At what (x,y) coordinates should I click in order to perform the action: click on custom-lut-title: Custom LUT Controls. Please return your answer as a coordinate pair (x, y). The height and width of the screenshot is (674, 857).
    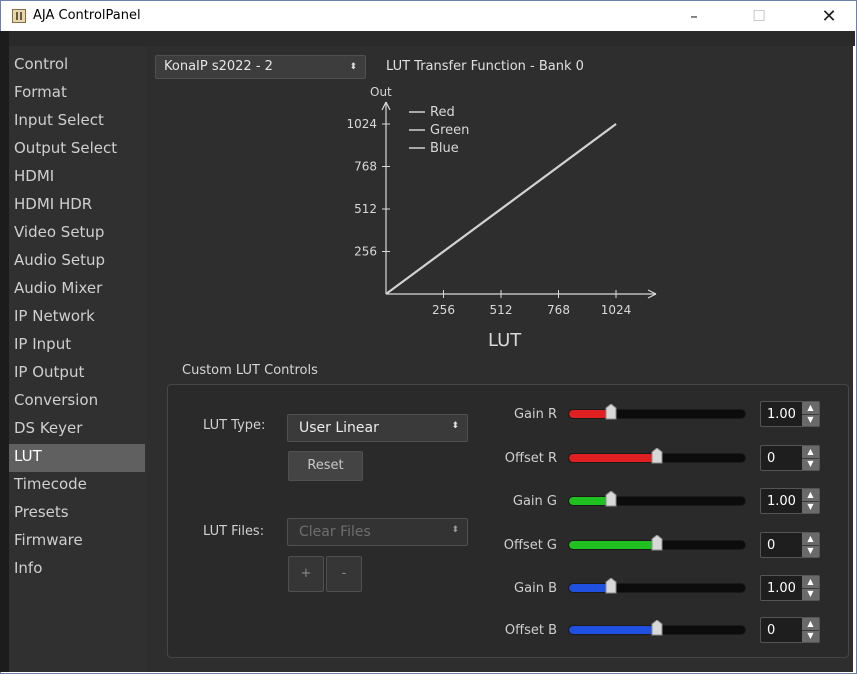
    Looking at the image, I should click on (250, 370).